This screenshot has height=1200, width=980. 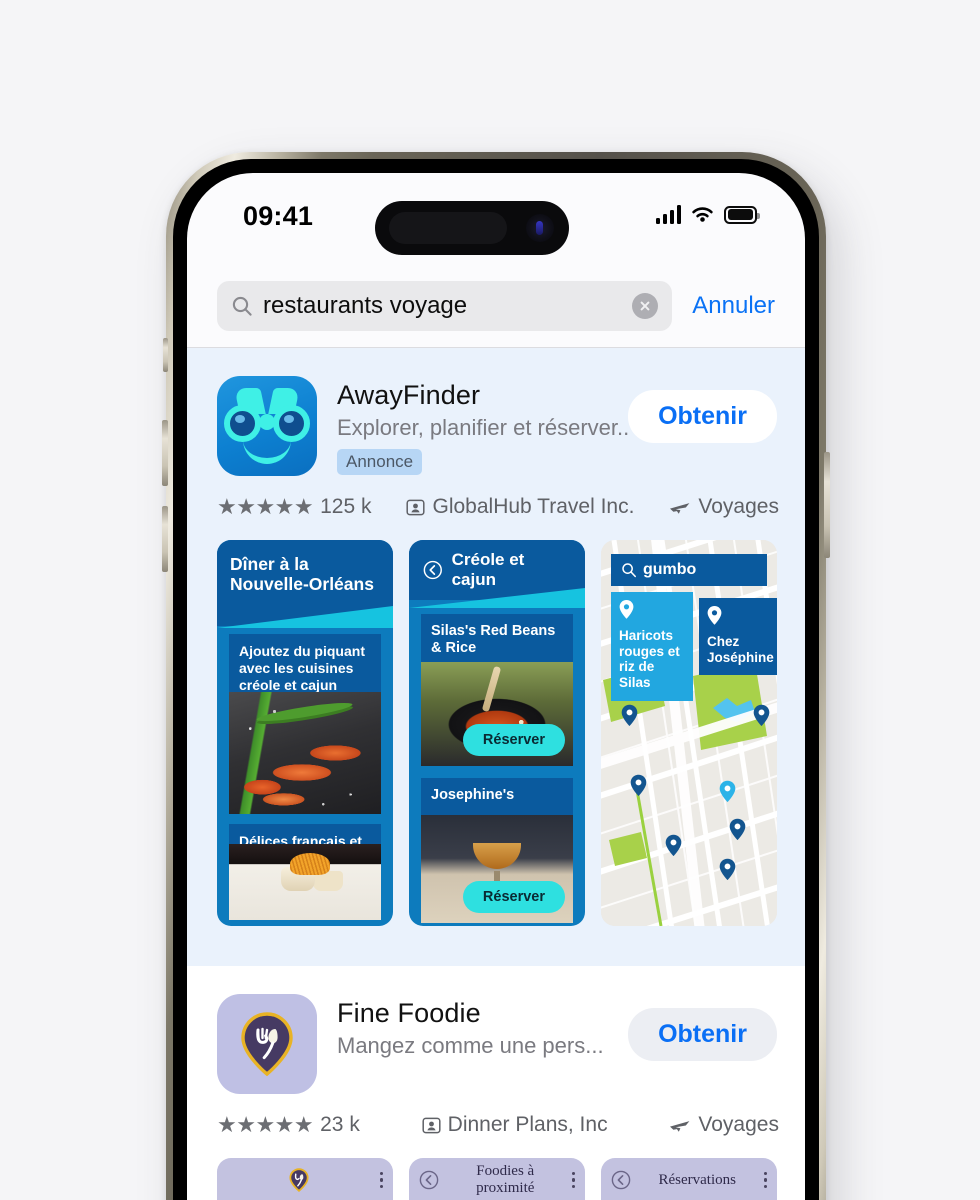 What do you see at coordinates (267, 426) in the screenshot?
I see `awayfinder-binoculars-icon` at bounding box center [267, 426].